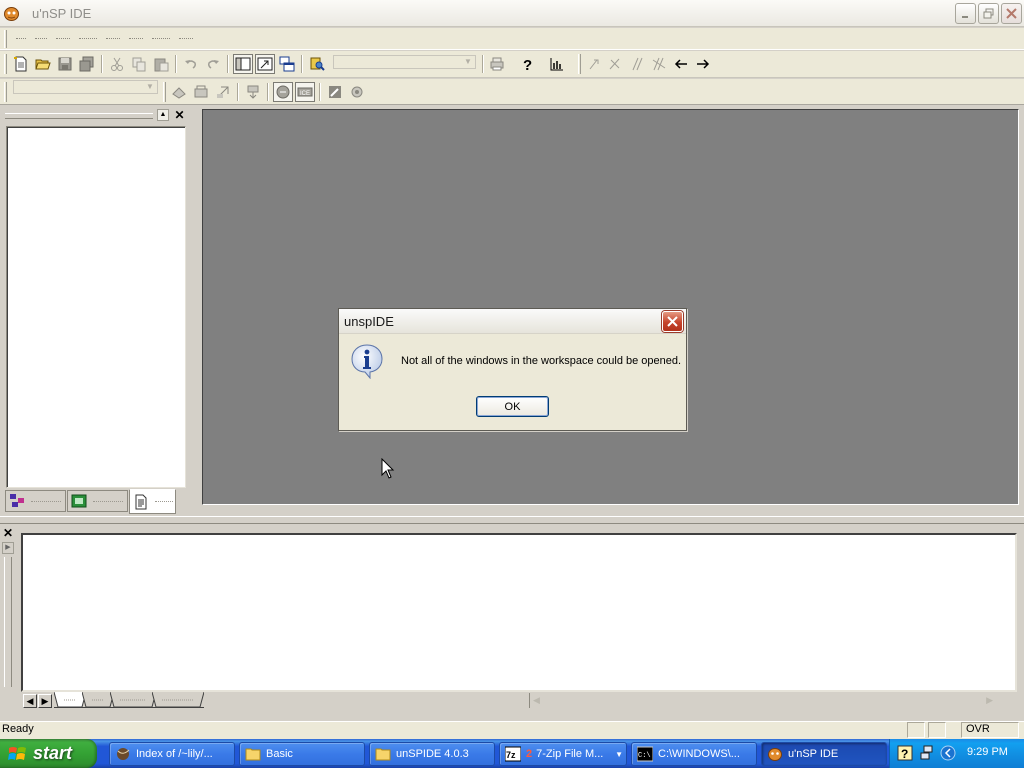 This screenshot has width=1024, height=768. What do you see at coordinates (978, 729) in the screenshot?
I see `overwrite-indicator: OVR` at bounding box center [978, 729].